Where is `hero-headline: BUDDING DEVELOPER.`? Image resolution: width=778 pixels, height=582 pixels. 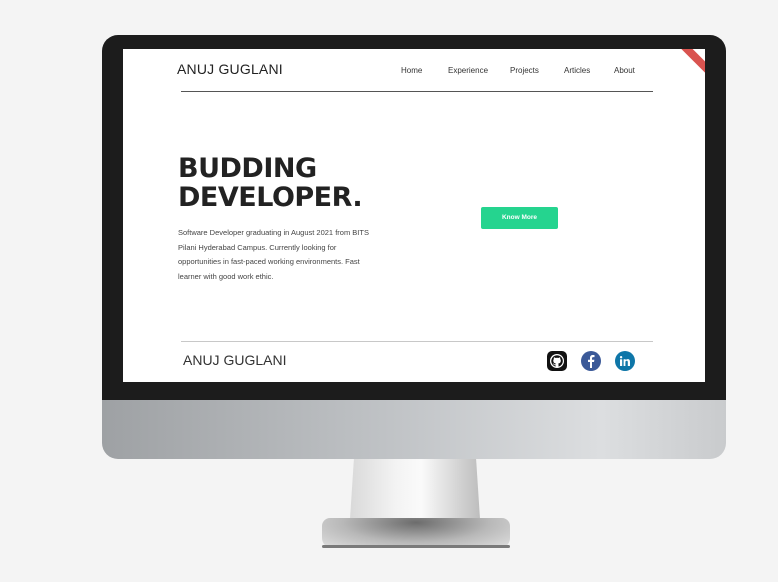 hero-headline: BUDDING DEVELOPER. is located at coordinates (270, 183).